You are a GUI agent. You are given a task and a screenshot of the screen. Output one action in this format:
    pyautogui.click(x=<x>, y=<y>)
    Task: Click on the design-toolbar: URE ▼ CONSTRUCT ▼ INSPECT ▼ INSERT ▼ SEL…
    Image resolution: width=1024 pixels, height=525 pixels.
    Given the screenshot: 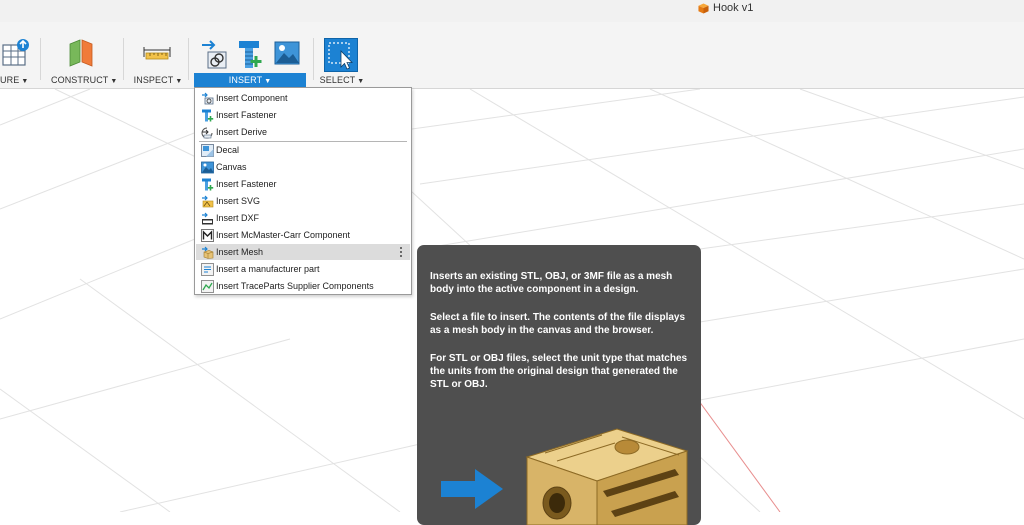 What is the action you would take?
    pyautogui.click(x=512, y=55)
    